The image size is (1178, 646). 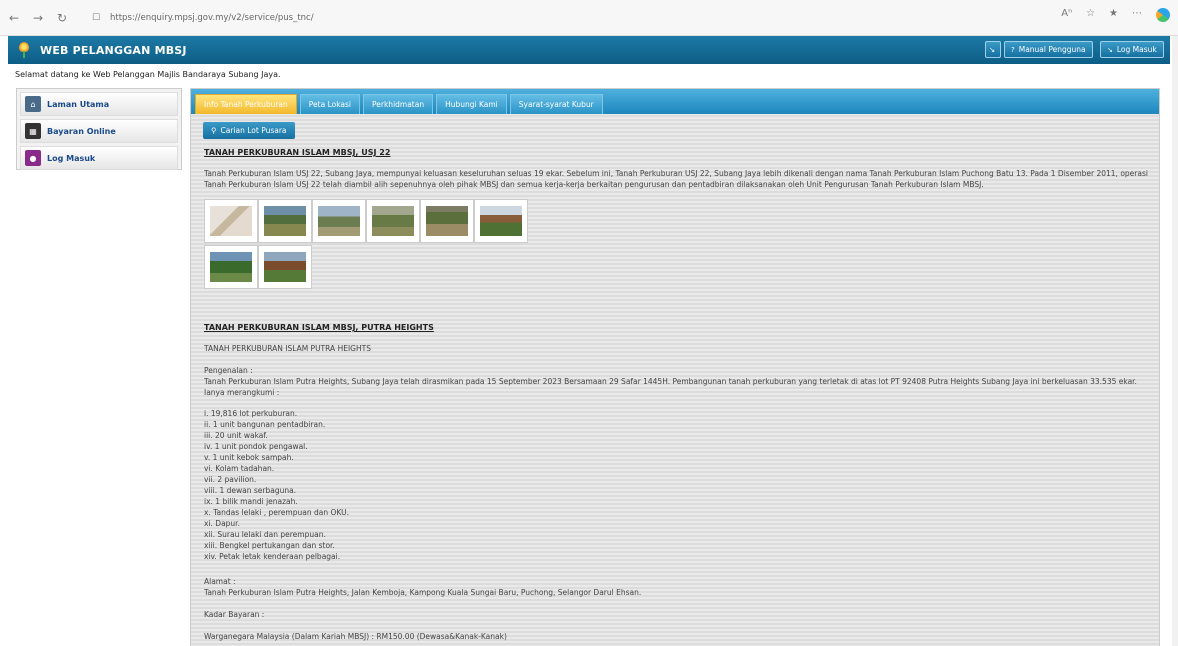 I want to click on sidebar-item-label: Laman Utama, so click(x=78, y=104).